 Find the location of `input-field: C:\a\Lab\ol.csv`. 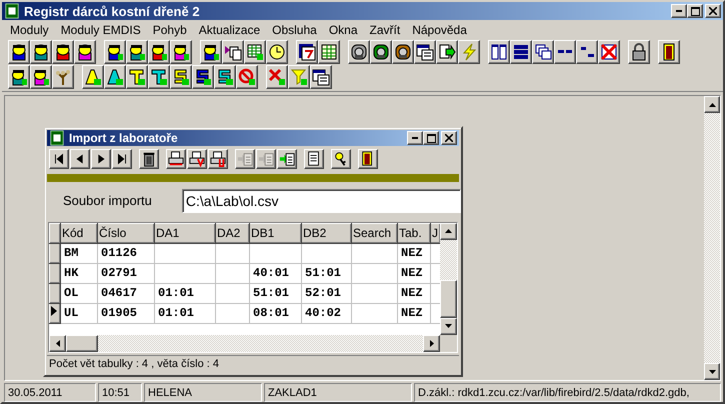

input-field: C:\a\Lab\ol.csv is located at coordinates (321, 200).